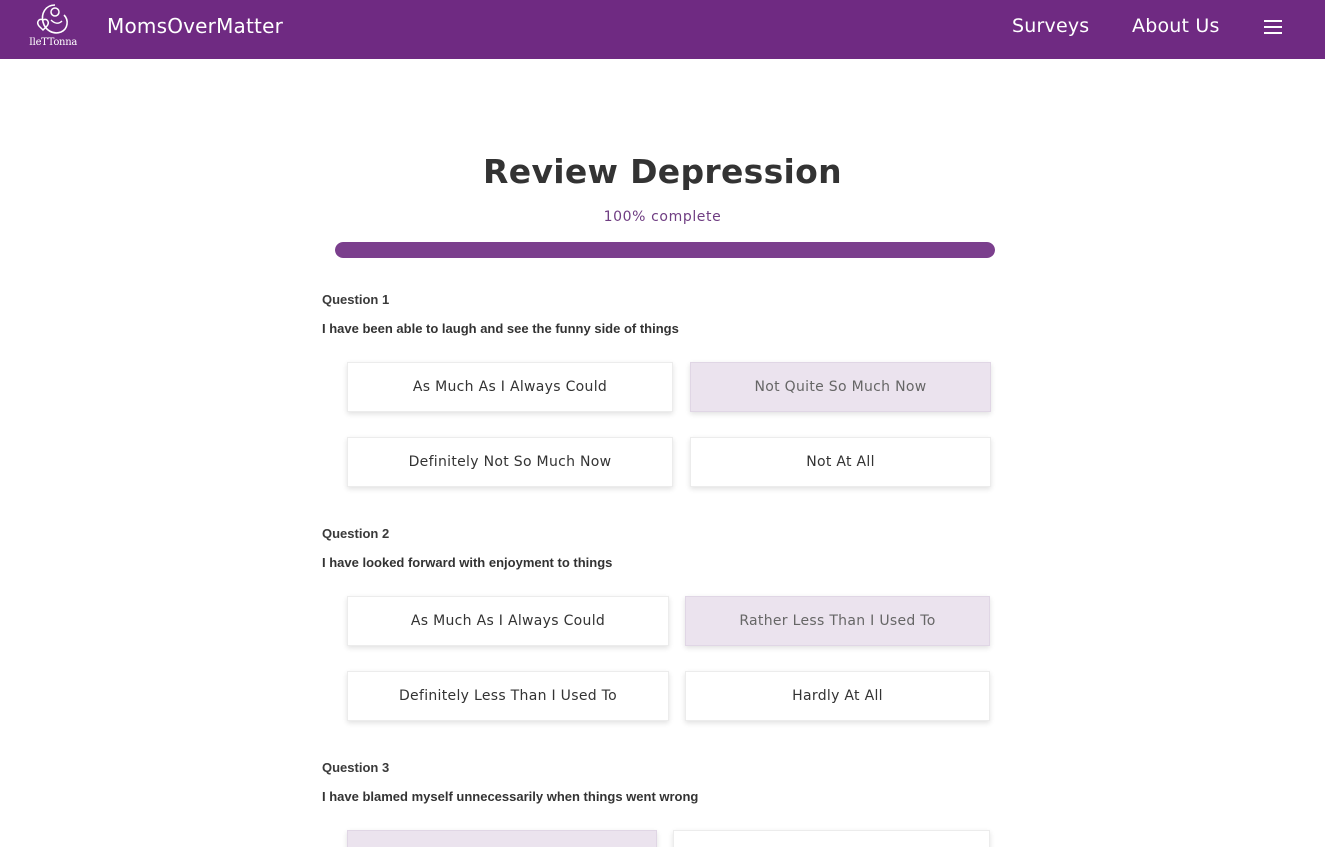 Image resolution: width=1325 pixels, height=847 pixels. What do you see at coordinates (356, 299) in the screenshot?
I see `question-number: Question 1` at bounding box center [356, 299].